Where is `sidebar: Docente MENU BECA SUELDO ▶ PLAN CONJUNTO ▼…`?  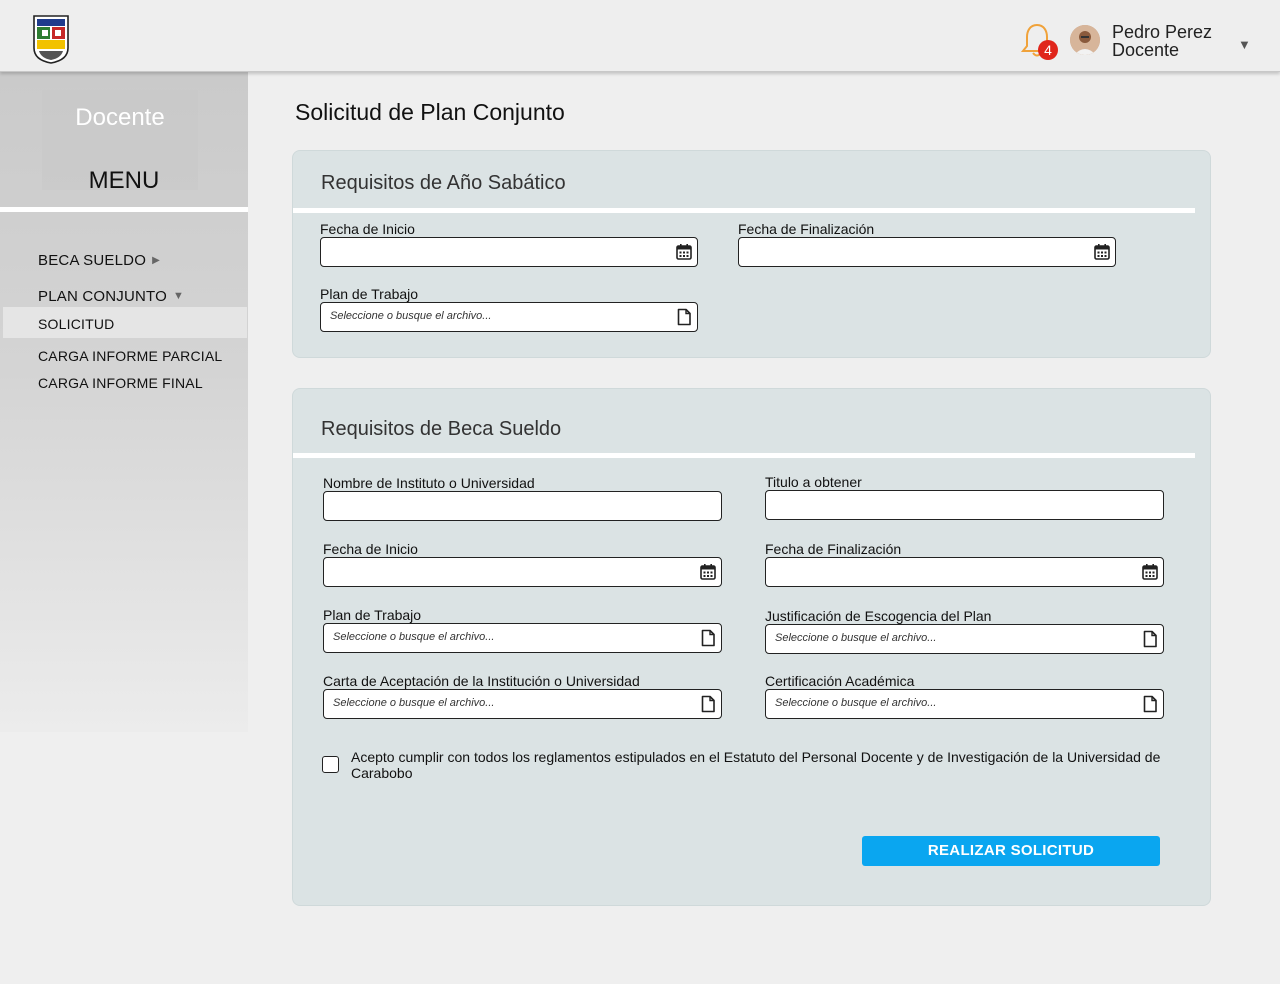
sidebar: Docente MENU BECA SUELDO ▶ PLAN CONJUNTO ▼… is located at coordinates (124, 402).